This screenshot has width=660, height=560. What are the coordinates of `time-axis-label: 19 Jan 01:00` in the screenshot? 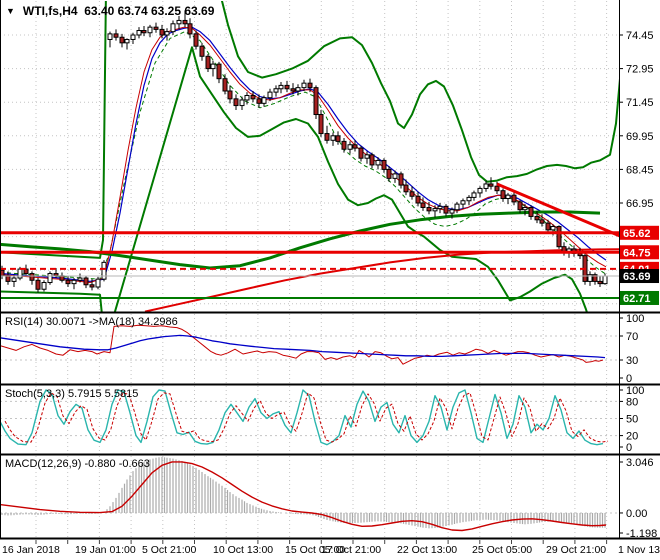 It's located at (105, 550).